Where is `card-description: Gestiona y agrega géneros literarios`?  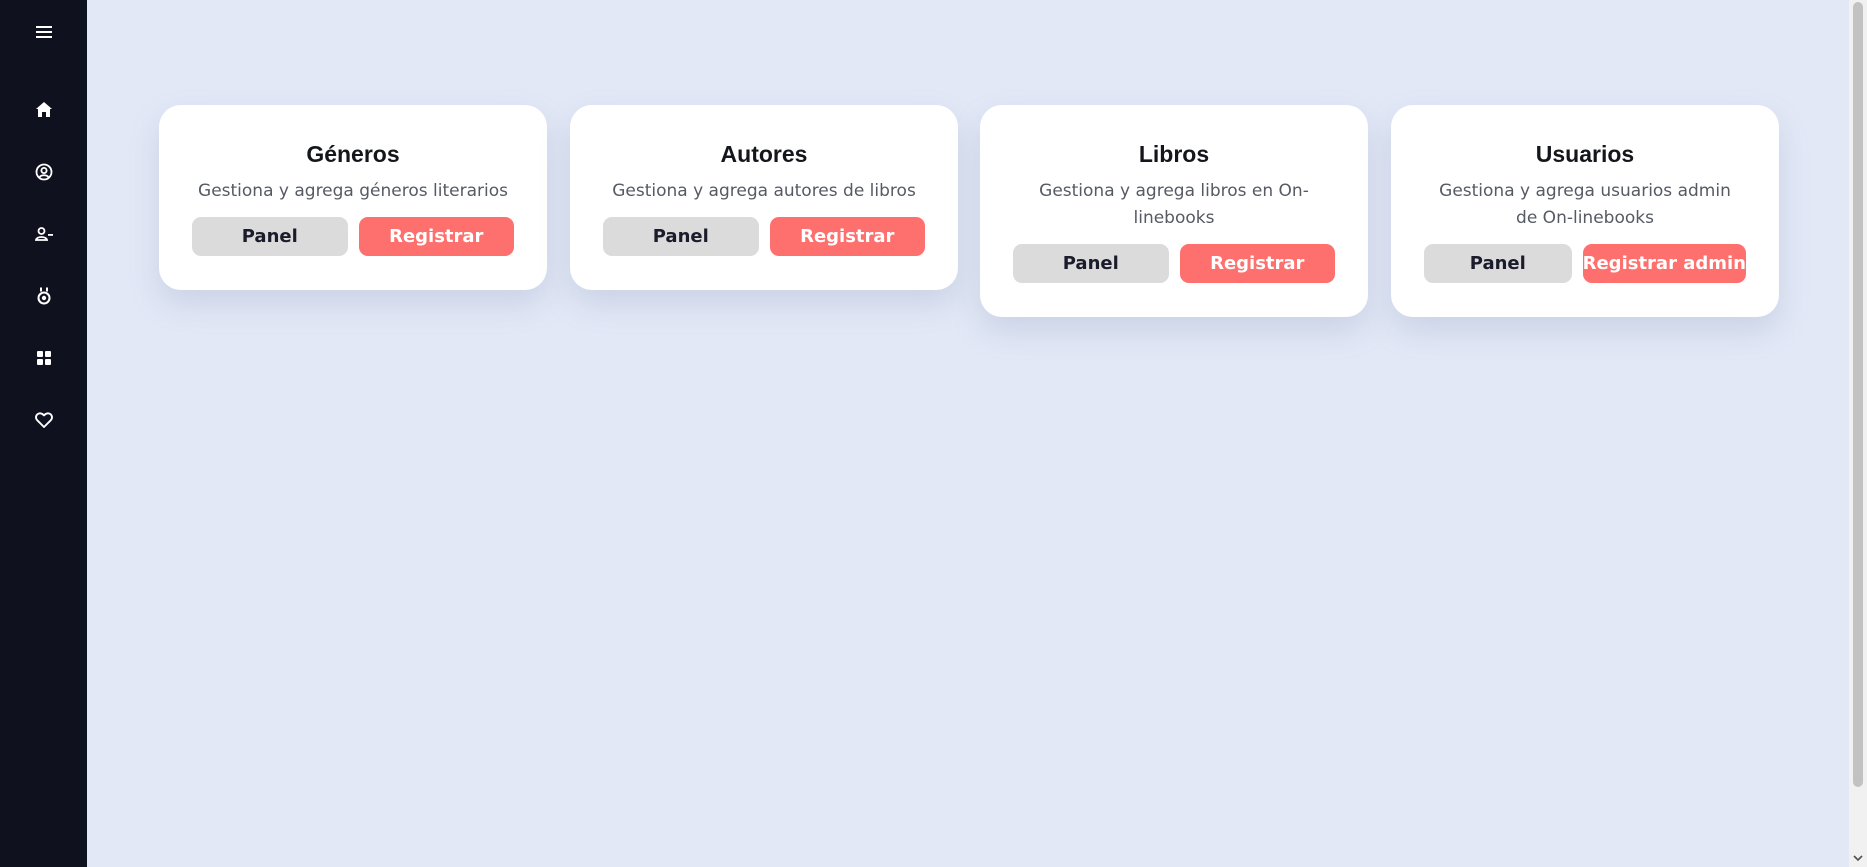
card-description: Gestiona y agrega géneros literarios is located at coordinates (353, 191).